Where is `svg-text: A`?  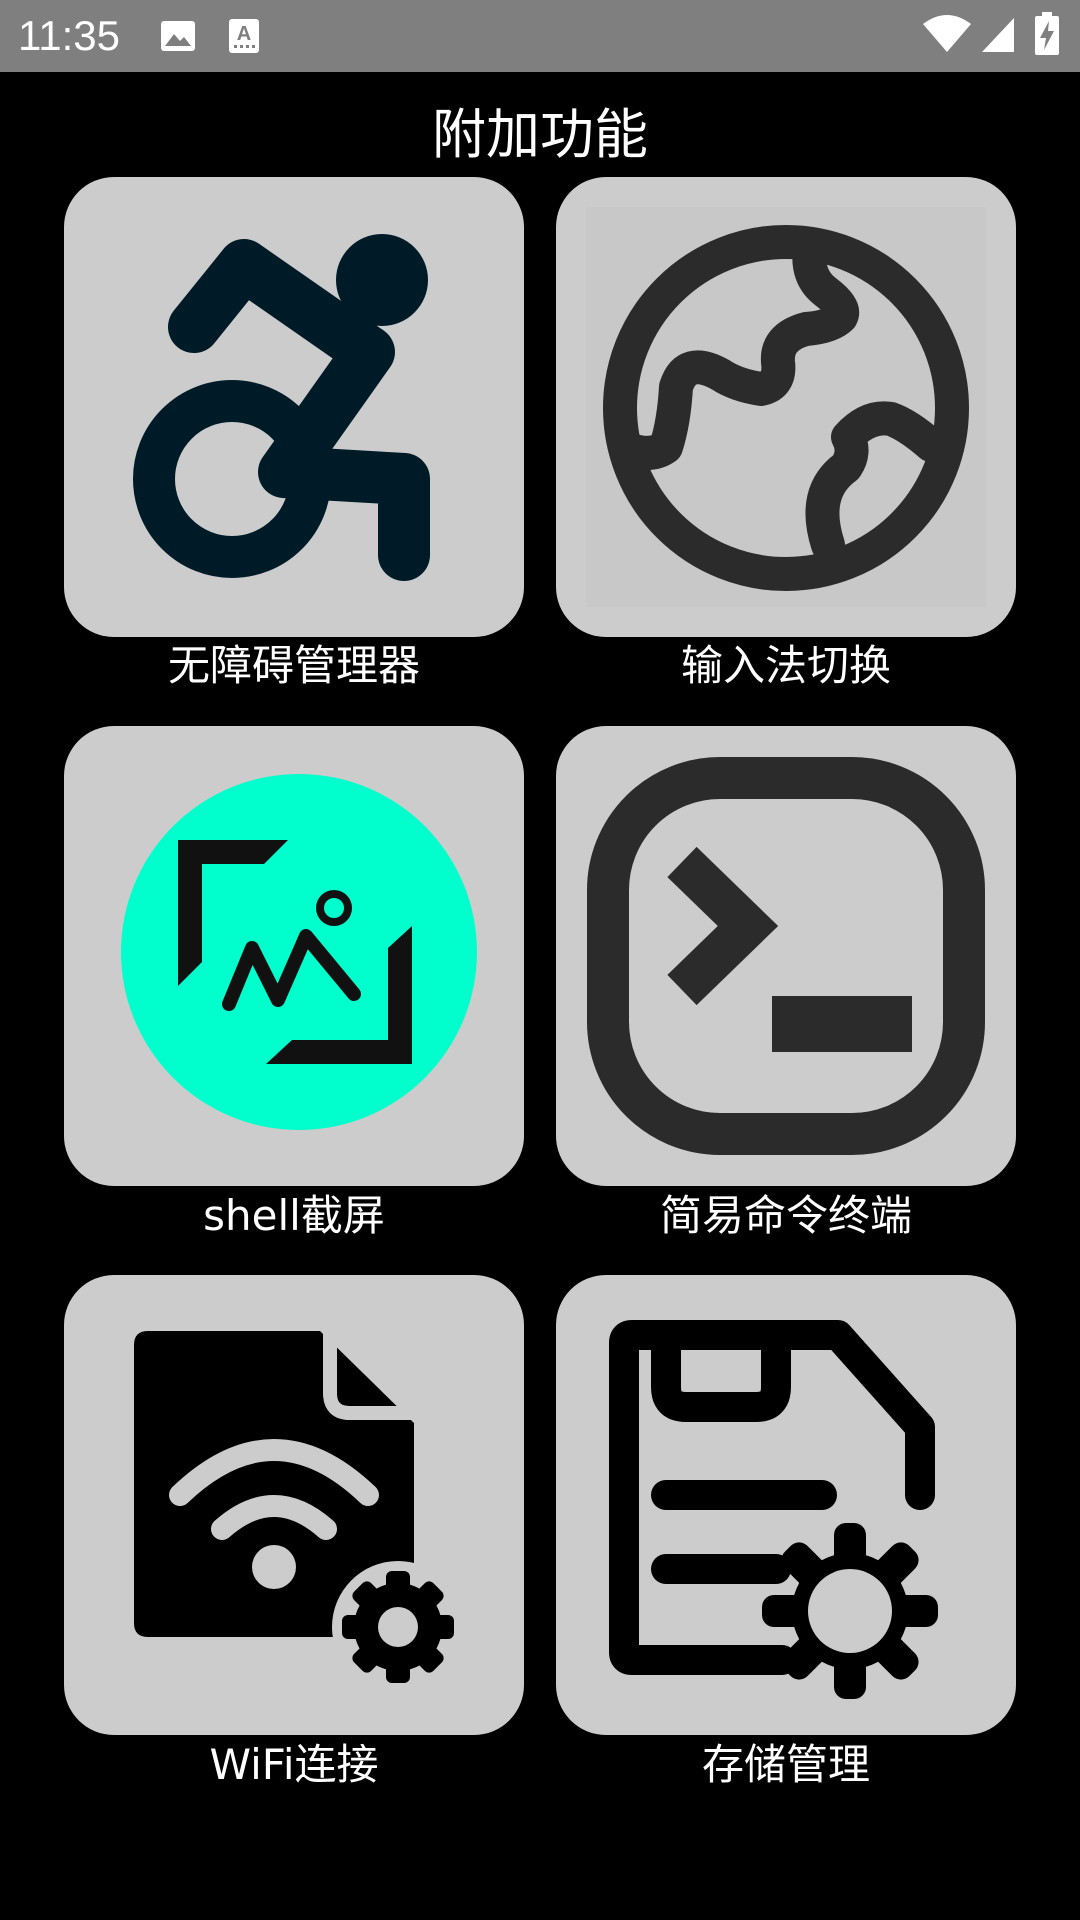 svg-text: A is located at coordinates (244, 34).